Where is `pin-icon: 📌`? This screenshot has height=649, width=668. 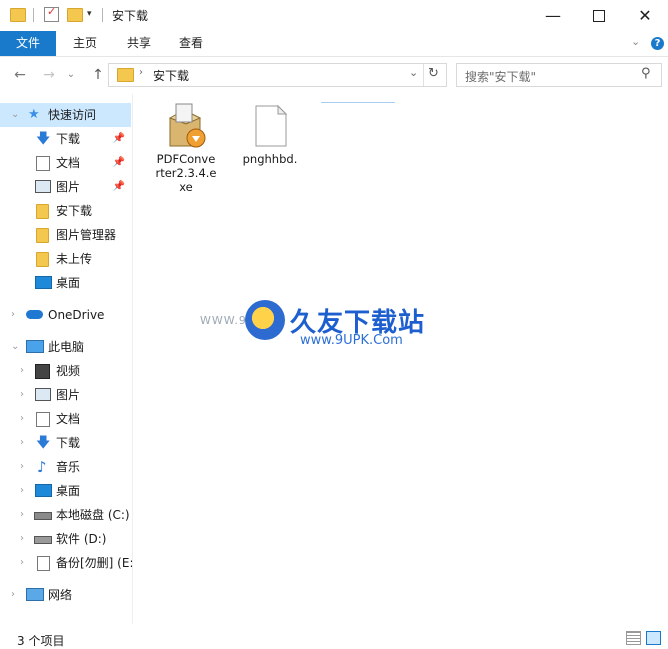 pin-icon: 📌 is located at coordinates (118, 186).